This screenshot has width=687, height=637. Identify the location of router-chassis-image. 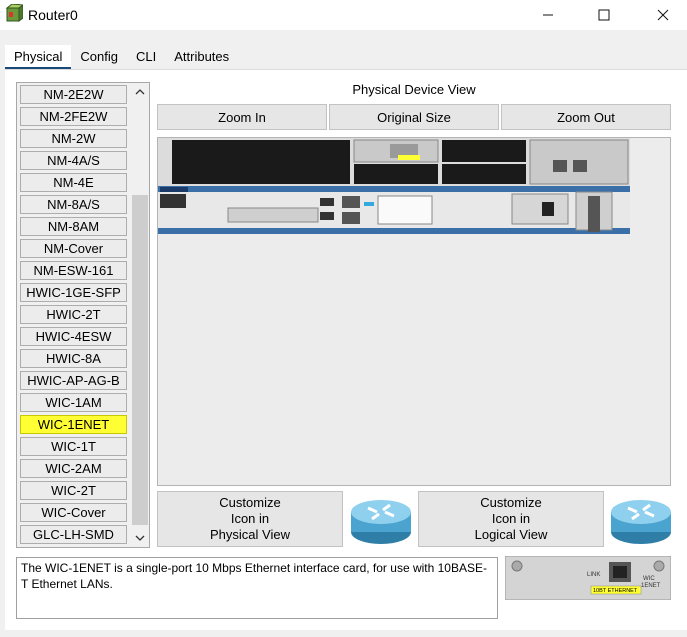
(394, 186).